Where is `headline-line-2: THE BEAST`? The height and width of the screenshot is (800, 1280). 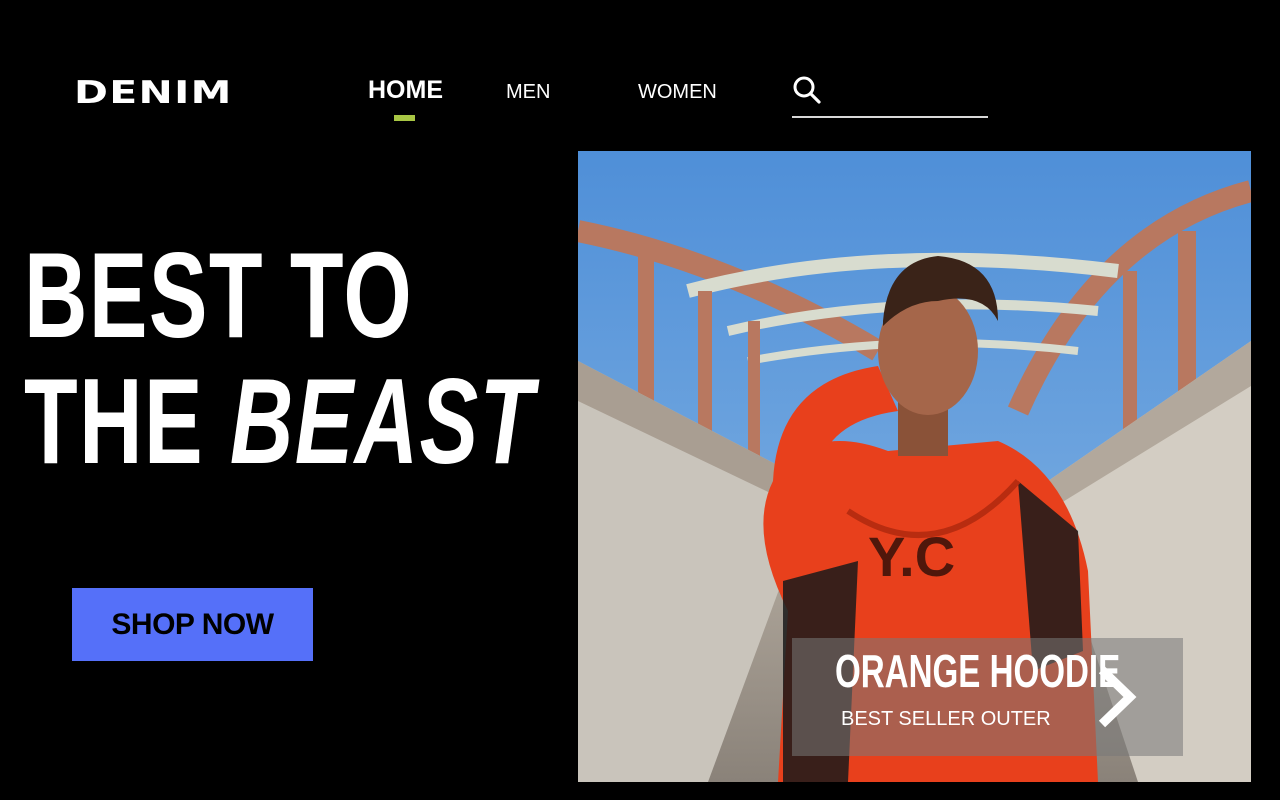 headline-line-2: THE BEAST is located at coordinates (279, 421).